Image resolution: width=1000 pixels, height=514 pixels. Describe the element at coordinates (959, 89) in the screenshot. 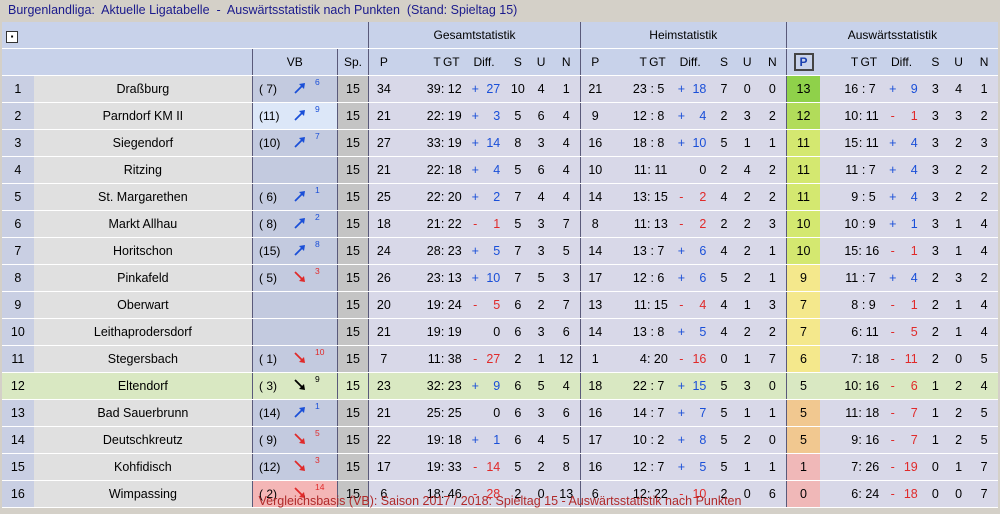

I see `a-draws: 4` at that location.